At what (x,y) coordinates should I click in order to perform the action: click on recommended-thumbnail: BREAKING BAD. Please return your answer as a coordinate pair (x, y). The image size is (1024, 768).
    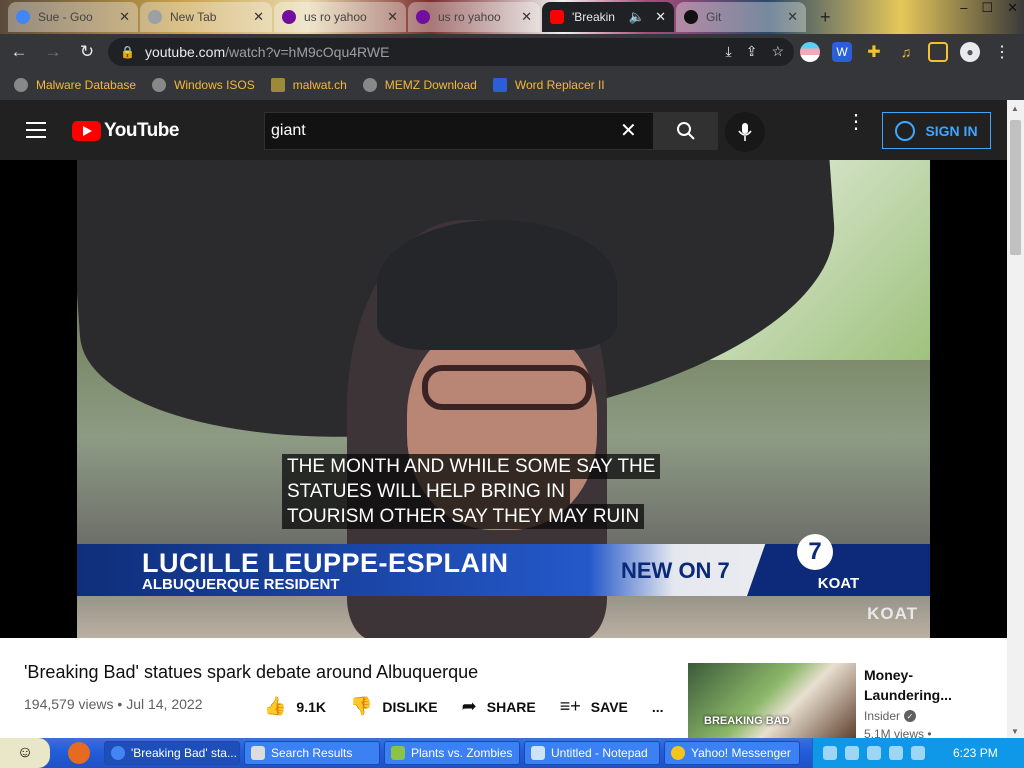
    Looking at the image, I should click on (772, 702).